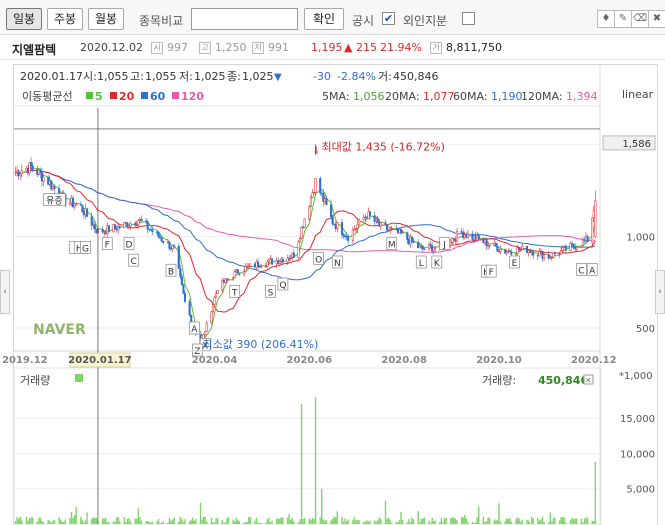 The image size is (665, 525). I want to click on date-tick-label: 2020.08, so click(404, 360).